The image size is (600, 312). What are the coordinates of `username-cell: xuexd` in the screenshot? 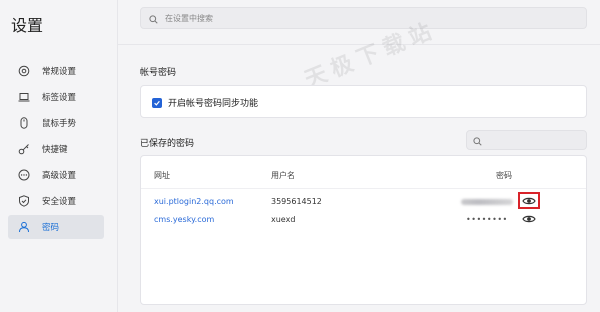 It's located at (283, 219).